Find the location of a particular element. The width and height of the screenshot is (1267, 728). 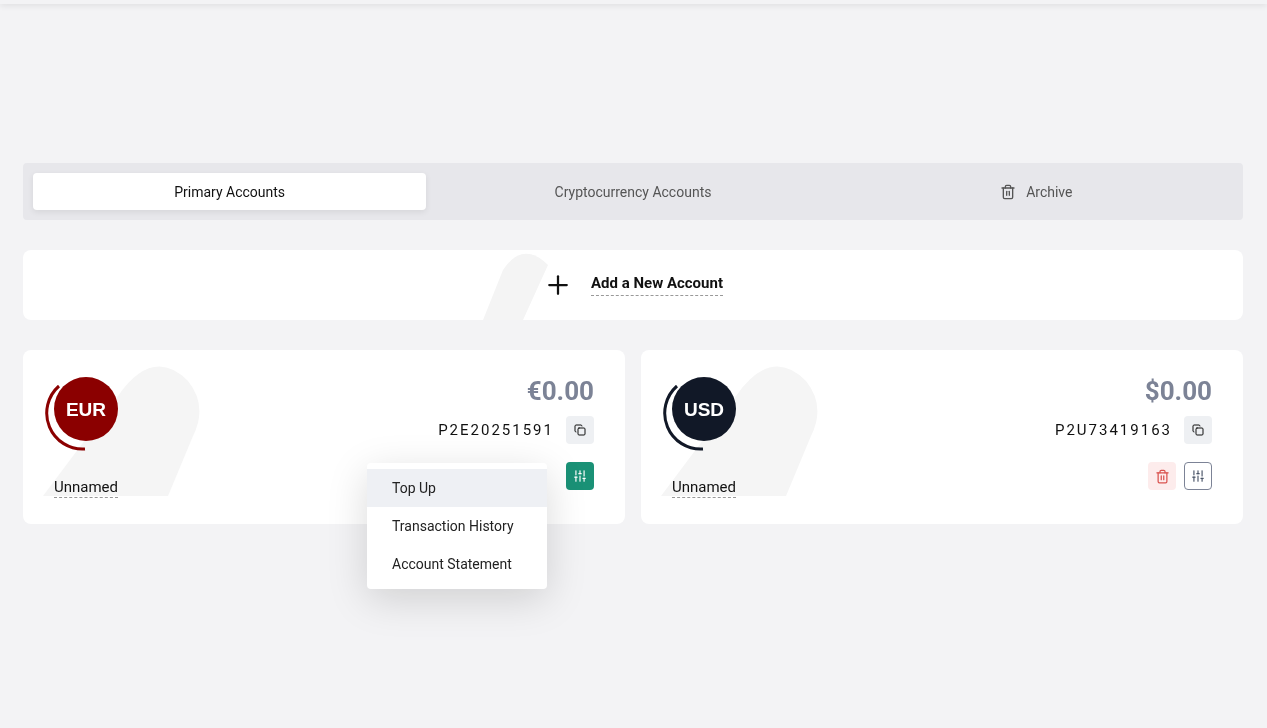

tab: Primary Accounts is located at coordinates (230, 191).